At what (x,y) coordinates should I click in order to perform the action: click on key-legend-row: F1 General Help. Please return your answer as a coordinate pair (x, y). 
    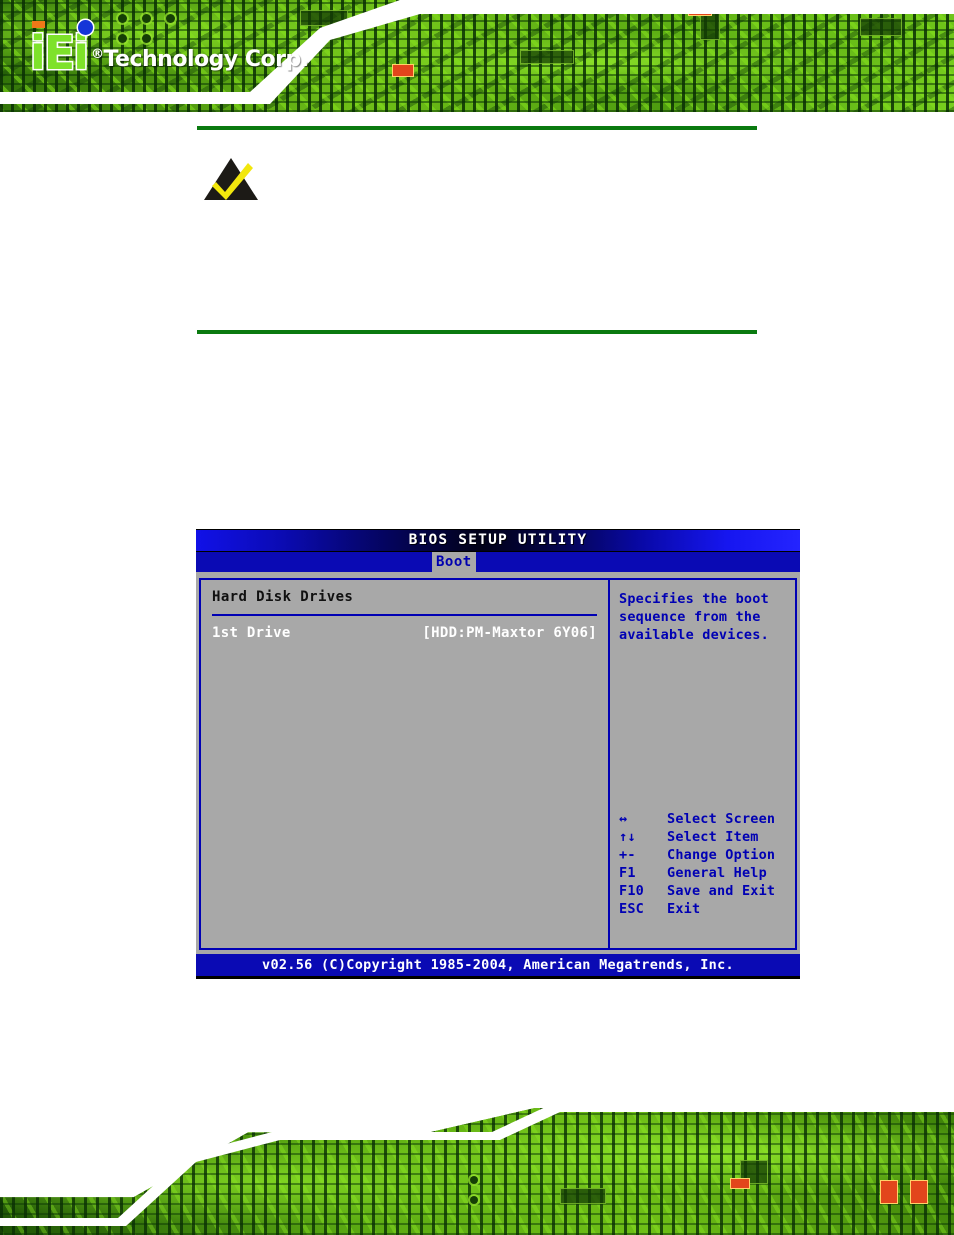
    Looking at the image, I should click on (702, 873).